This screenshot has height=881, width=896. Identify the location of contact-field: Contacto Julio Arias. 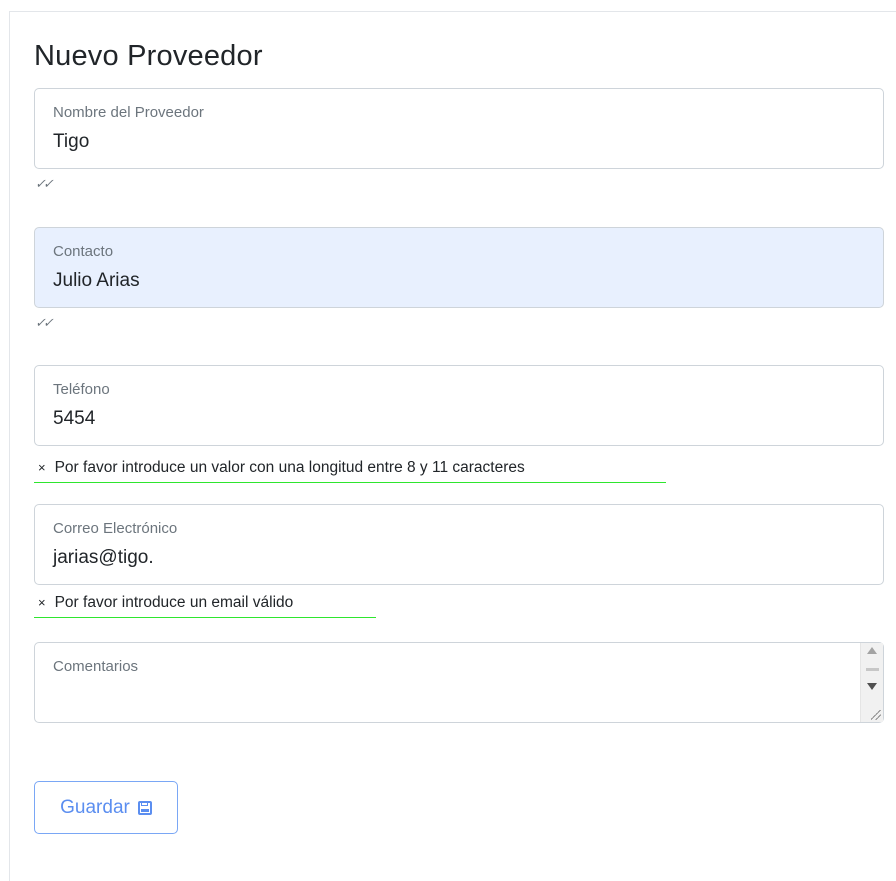
(459, 267).